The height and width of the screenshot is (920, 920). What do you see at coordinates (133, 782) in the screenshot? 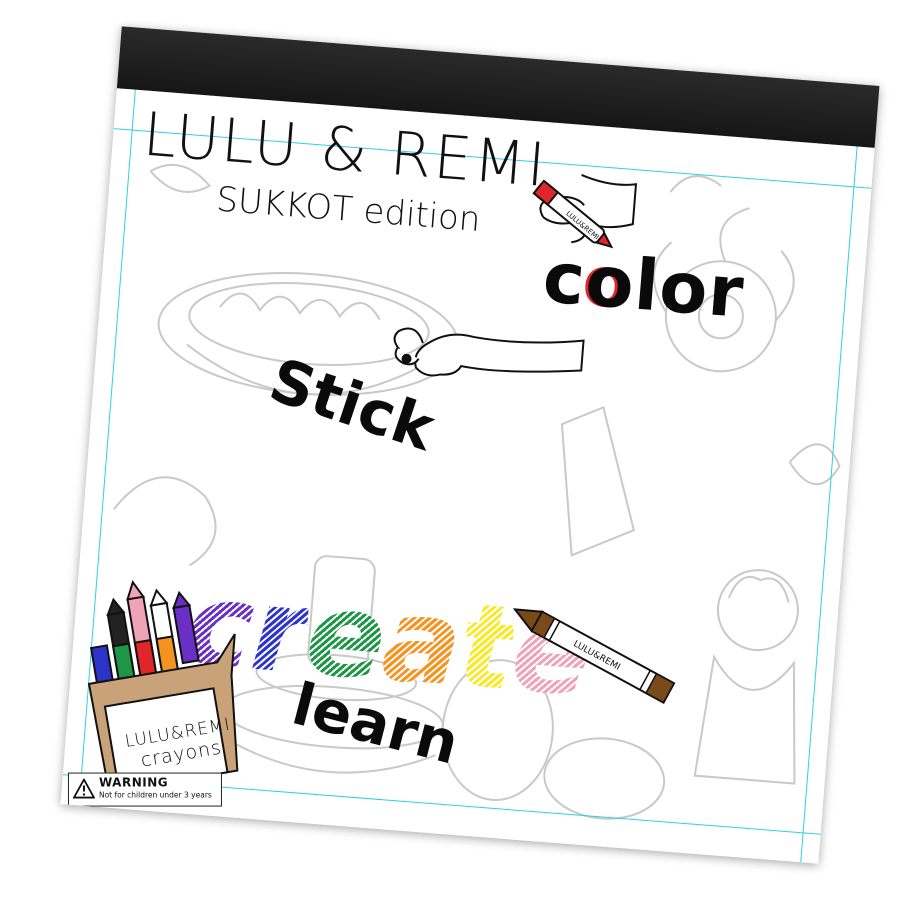
I see `warning-title: WARNING` at bounding box center [133, 782].